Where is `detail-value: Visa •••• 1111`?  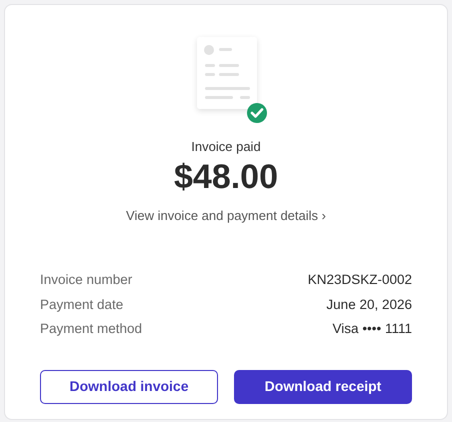 detail-value: Visa •••• 1111 is located at coordinates (372, 329).